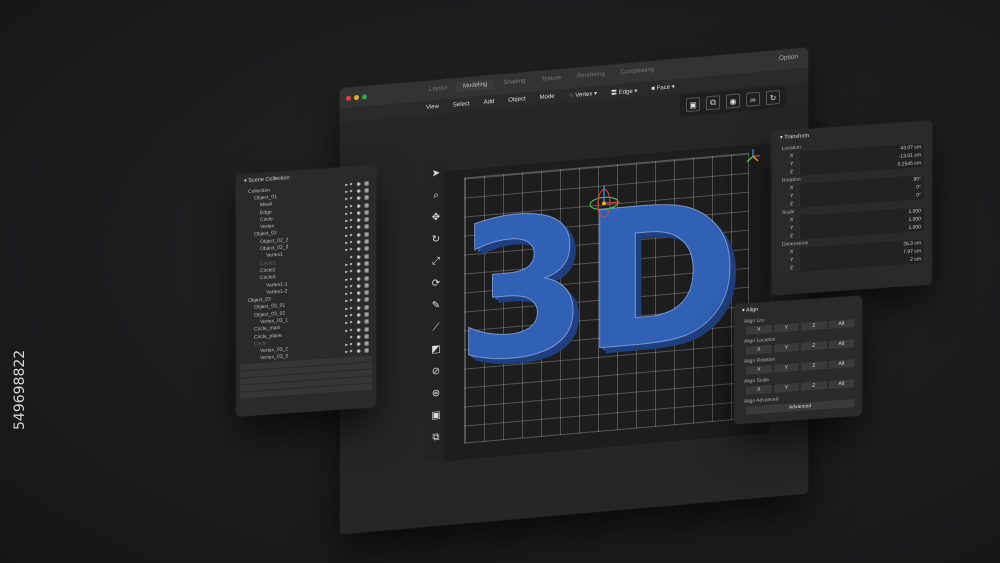 This screenshot has width=1000, height=563. Describe the element at coordinates (615, 93) in the screenshot. I see `edge-icon: 〓` at that location.